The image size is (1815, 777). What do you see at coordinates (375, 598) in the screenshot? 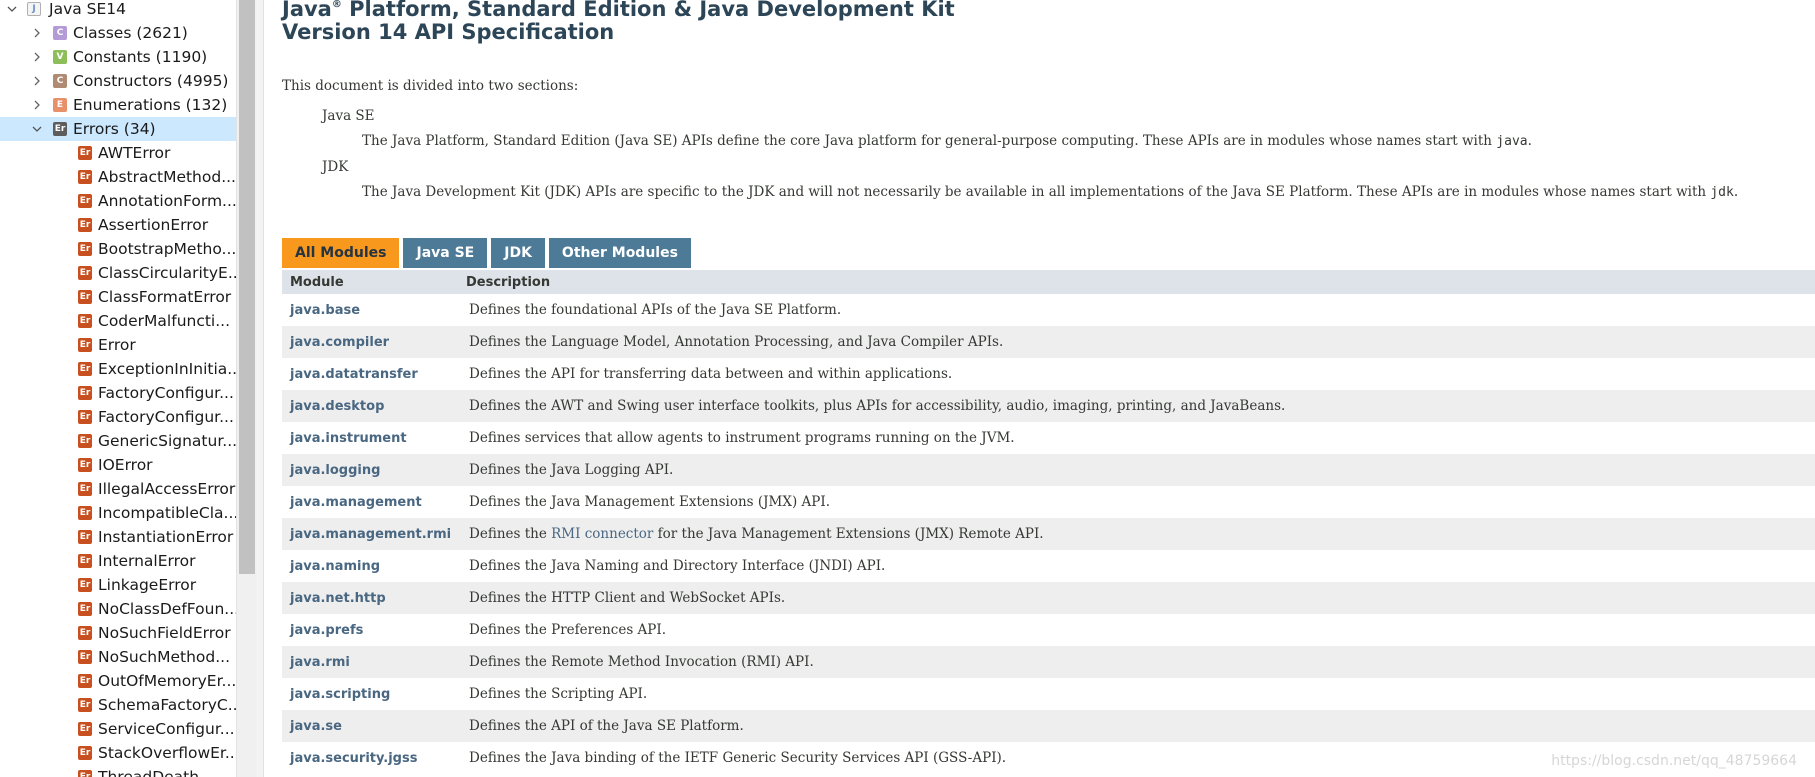
I see `module-link: java.net.http` at bounding box center [375, 598].